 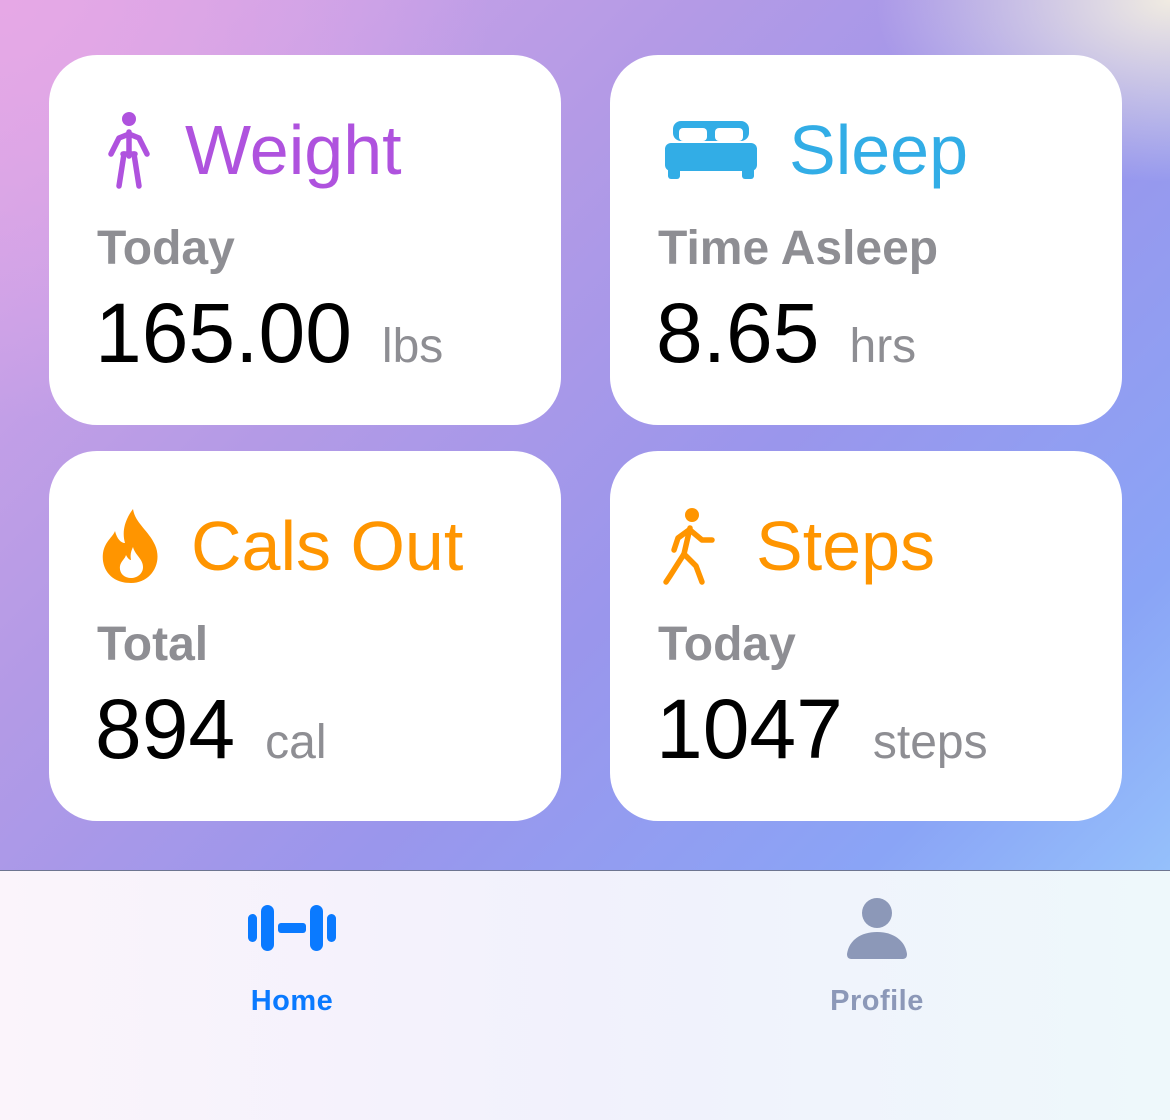 What do you see at coordinates (412, 346) in the screenshot?
I see `weight-card-unit: lbs` at bounding box center [412, 346].